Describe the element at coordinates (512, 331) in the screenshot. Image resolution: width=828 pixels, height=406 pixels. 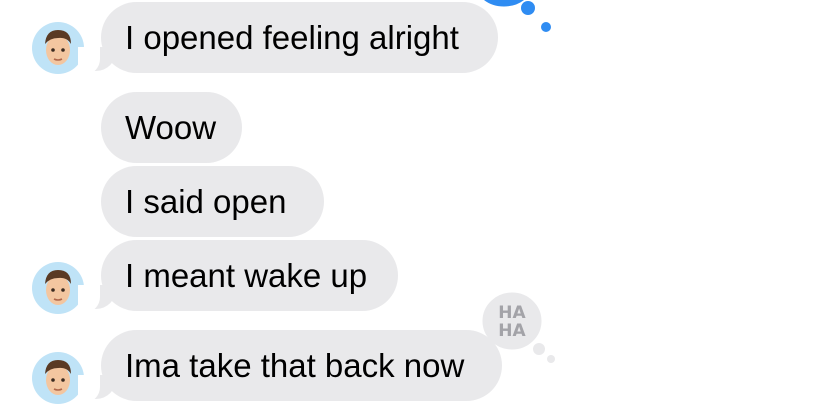
I see `haha-tapback-label-line2: HA` at that location.